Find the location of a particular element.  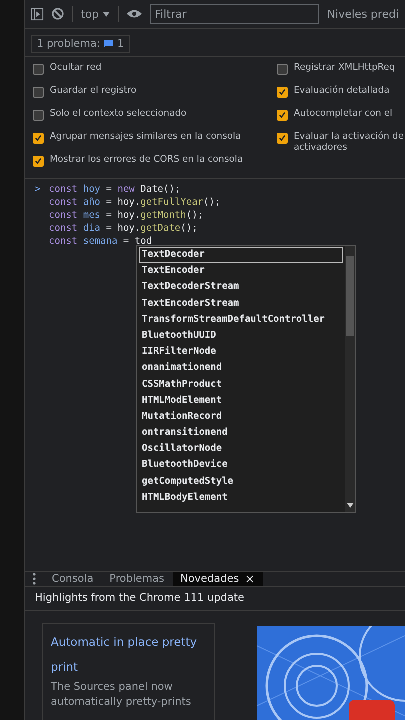

scrollbar-thumb is located at coordinates (350, 296).